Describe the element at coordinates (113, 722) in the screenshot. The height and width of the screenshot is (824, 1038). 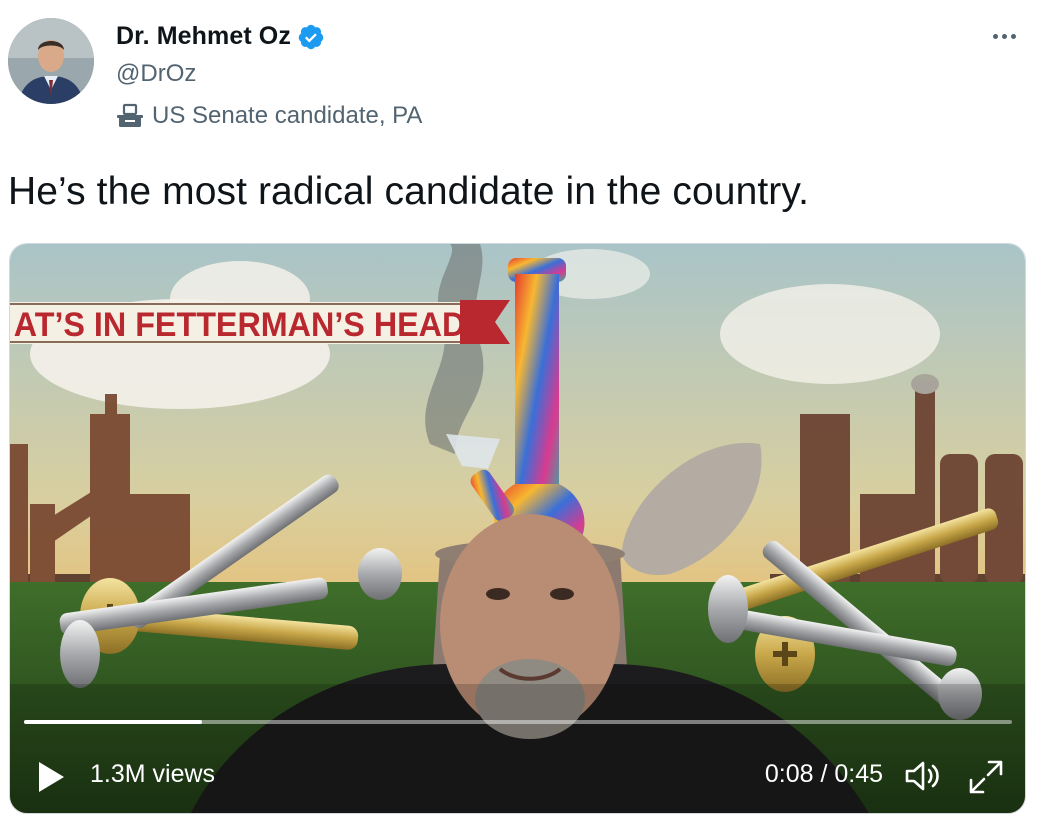
I see `video-progress-fill` at that location.